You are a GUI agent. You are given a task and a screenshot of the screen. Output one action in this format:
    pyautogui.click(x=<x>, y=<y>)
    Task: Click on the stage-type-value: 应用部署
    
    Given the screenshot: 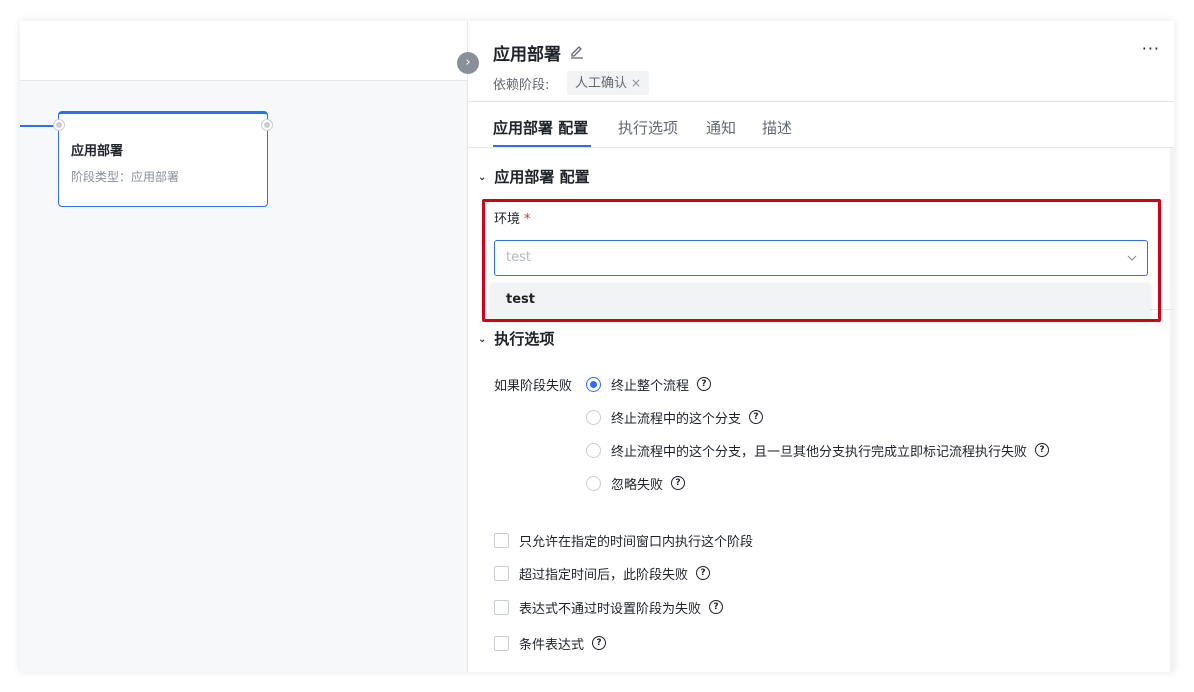 What is the action you would take?
    pyautogui.click(x=155, y=177)
    